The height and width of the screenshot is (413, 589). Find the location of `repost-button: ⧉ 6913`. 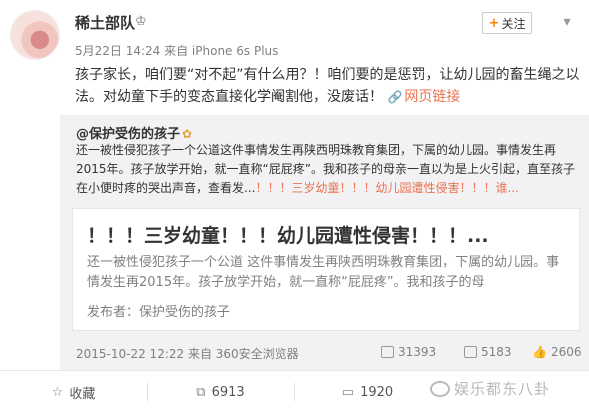

repost-button: ⧉ 6913 is located at coordinates (220, 392).